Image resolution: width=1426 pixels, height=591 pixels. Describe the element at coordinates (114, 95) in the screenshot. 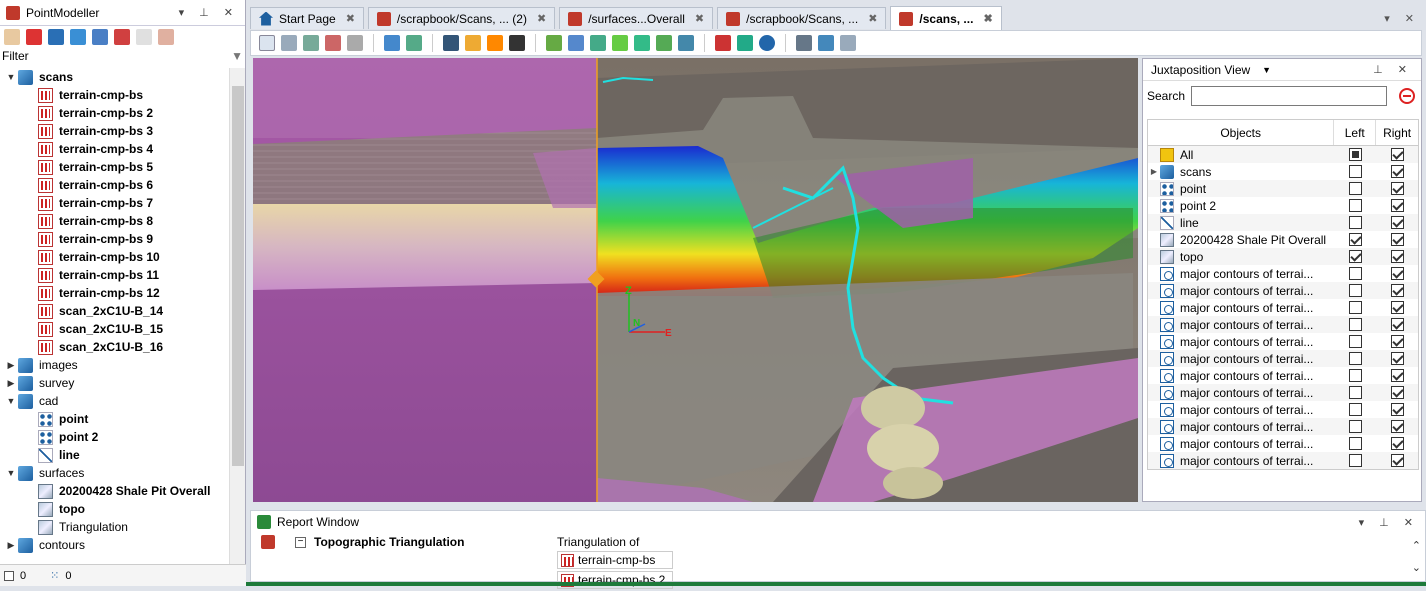

I see `tree-item: terrain-cmp-bs` at that location.